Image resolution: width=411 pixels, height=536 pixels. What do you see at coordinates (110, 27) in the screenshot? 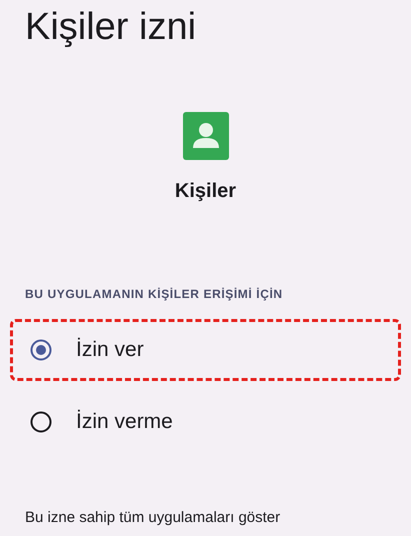
I see `page-title: Kişiler izni` at bounding box center [110, 27].